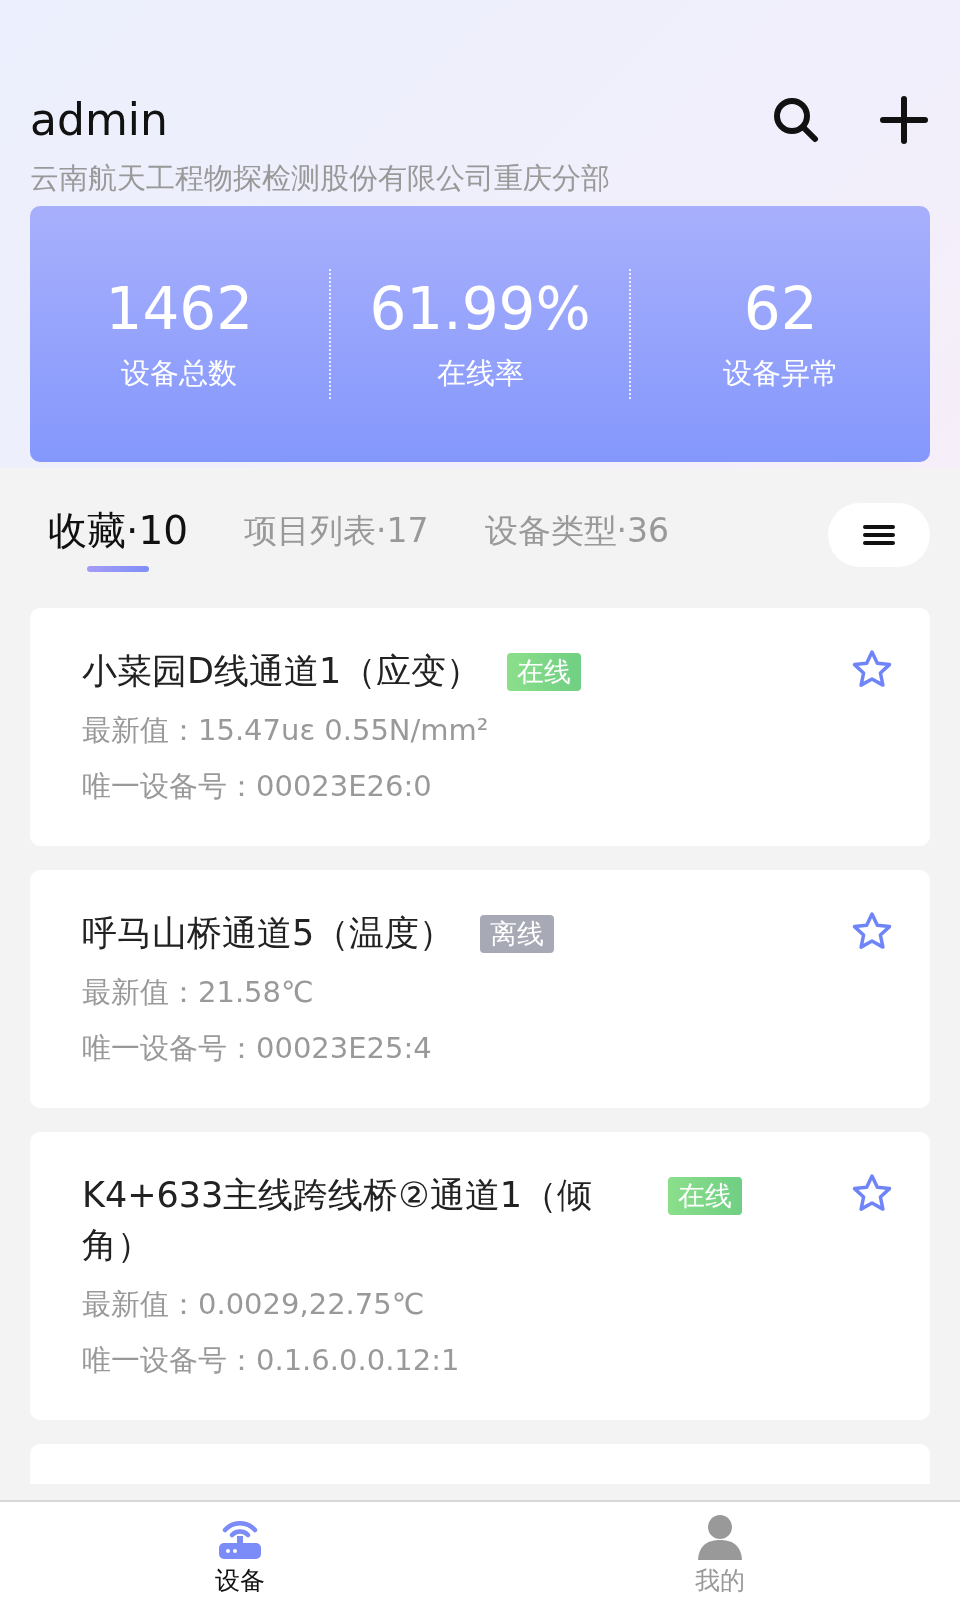 The image size is (960, 1600). I want to click on nav-item: 设备, so click(240, 1551).